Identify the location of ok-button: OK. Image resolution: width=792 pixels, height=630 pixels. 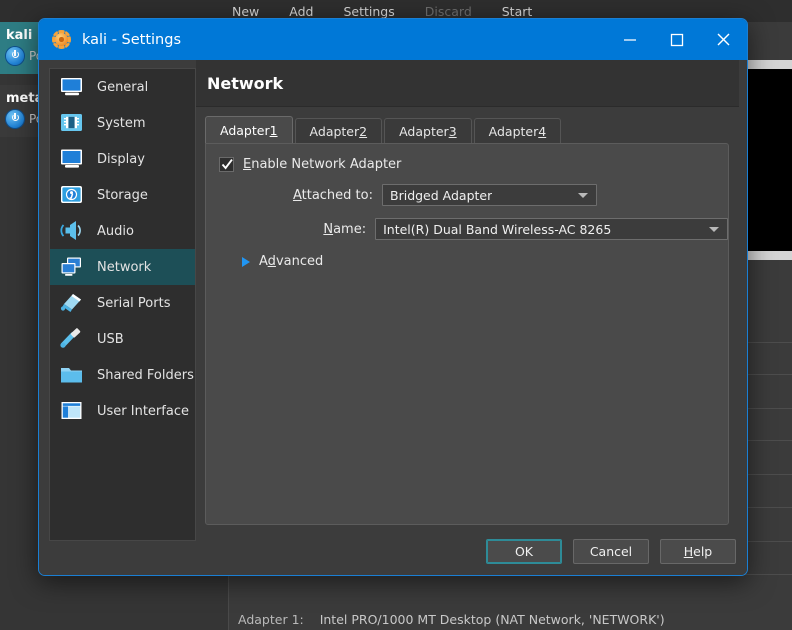
(524, 551).